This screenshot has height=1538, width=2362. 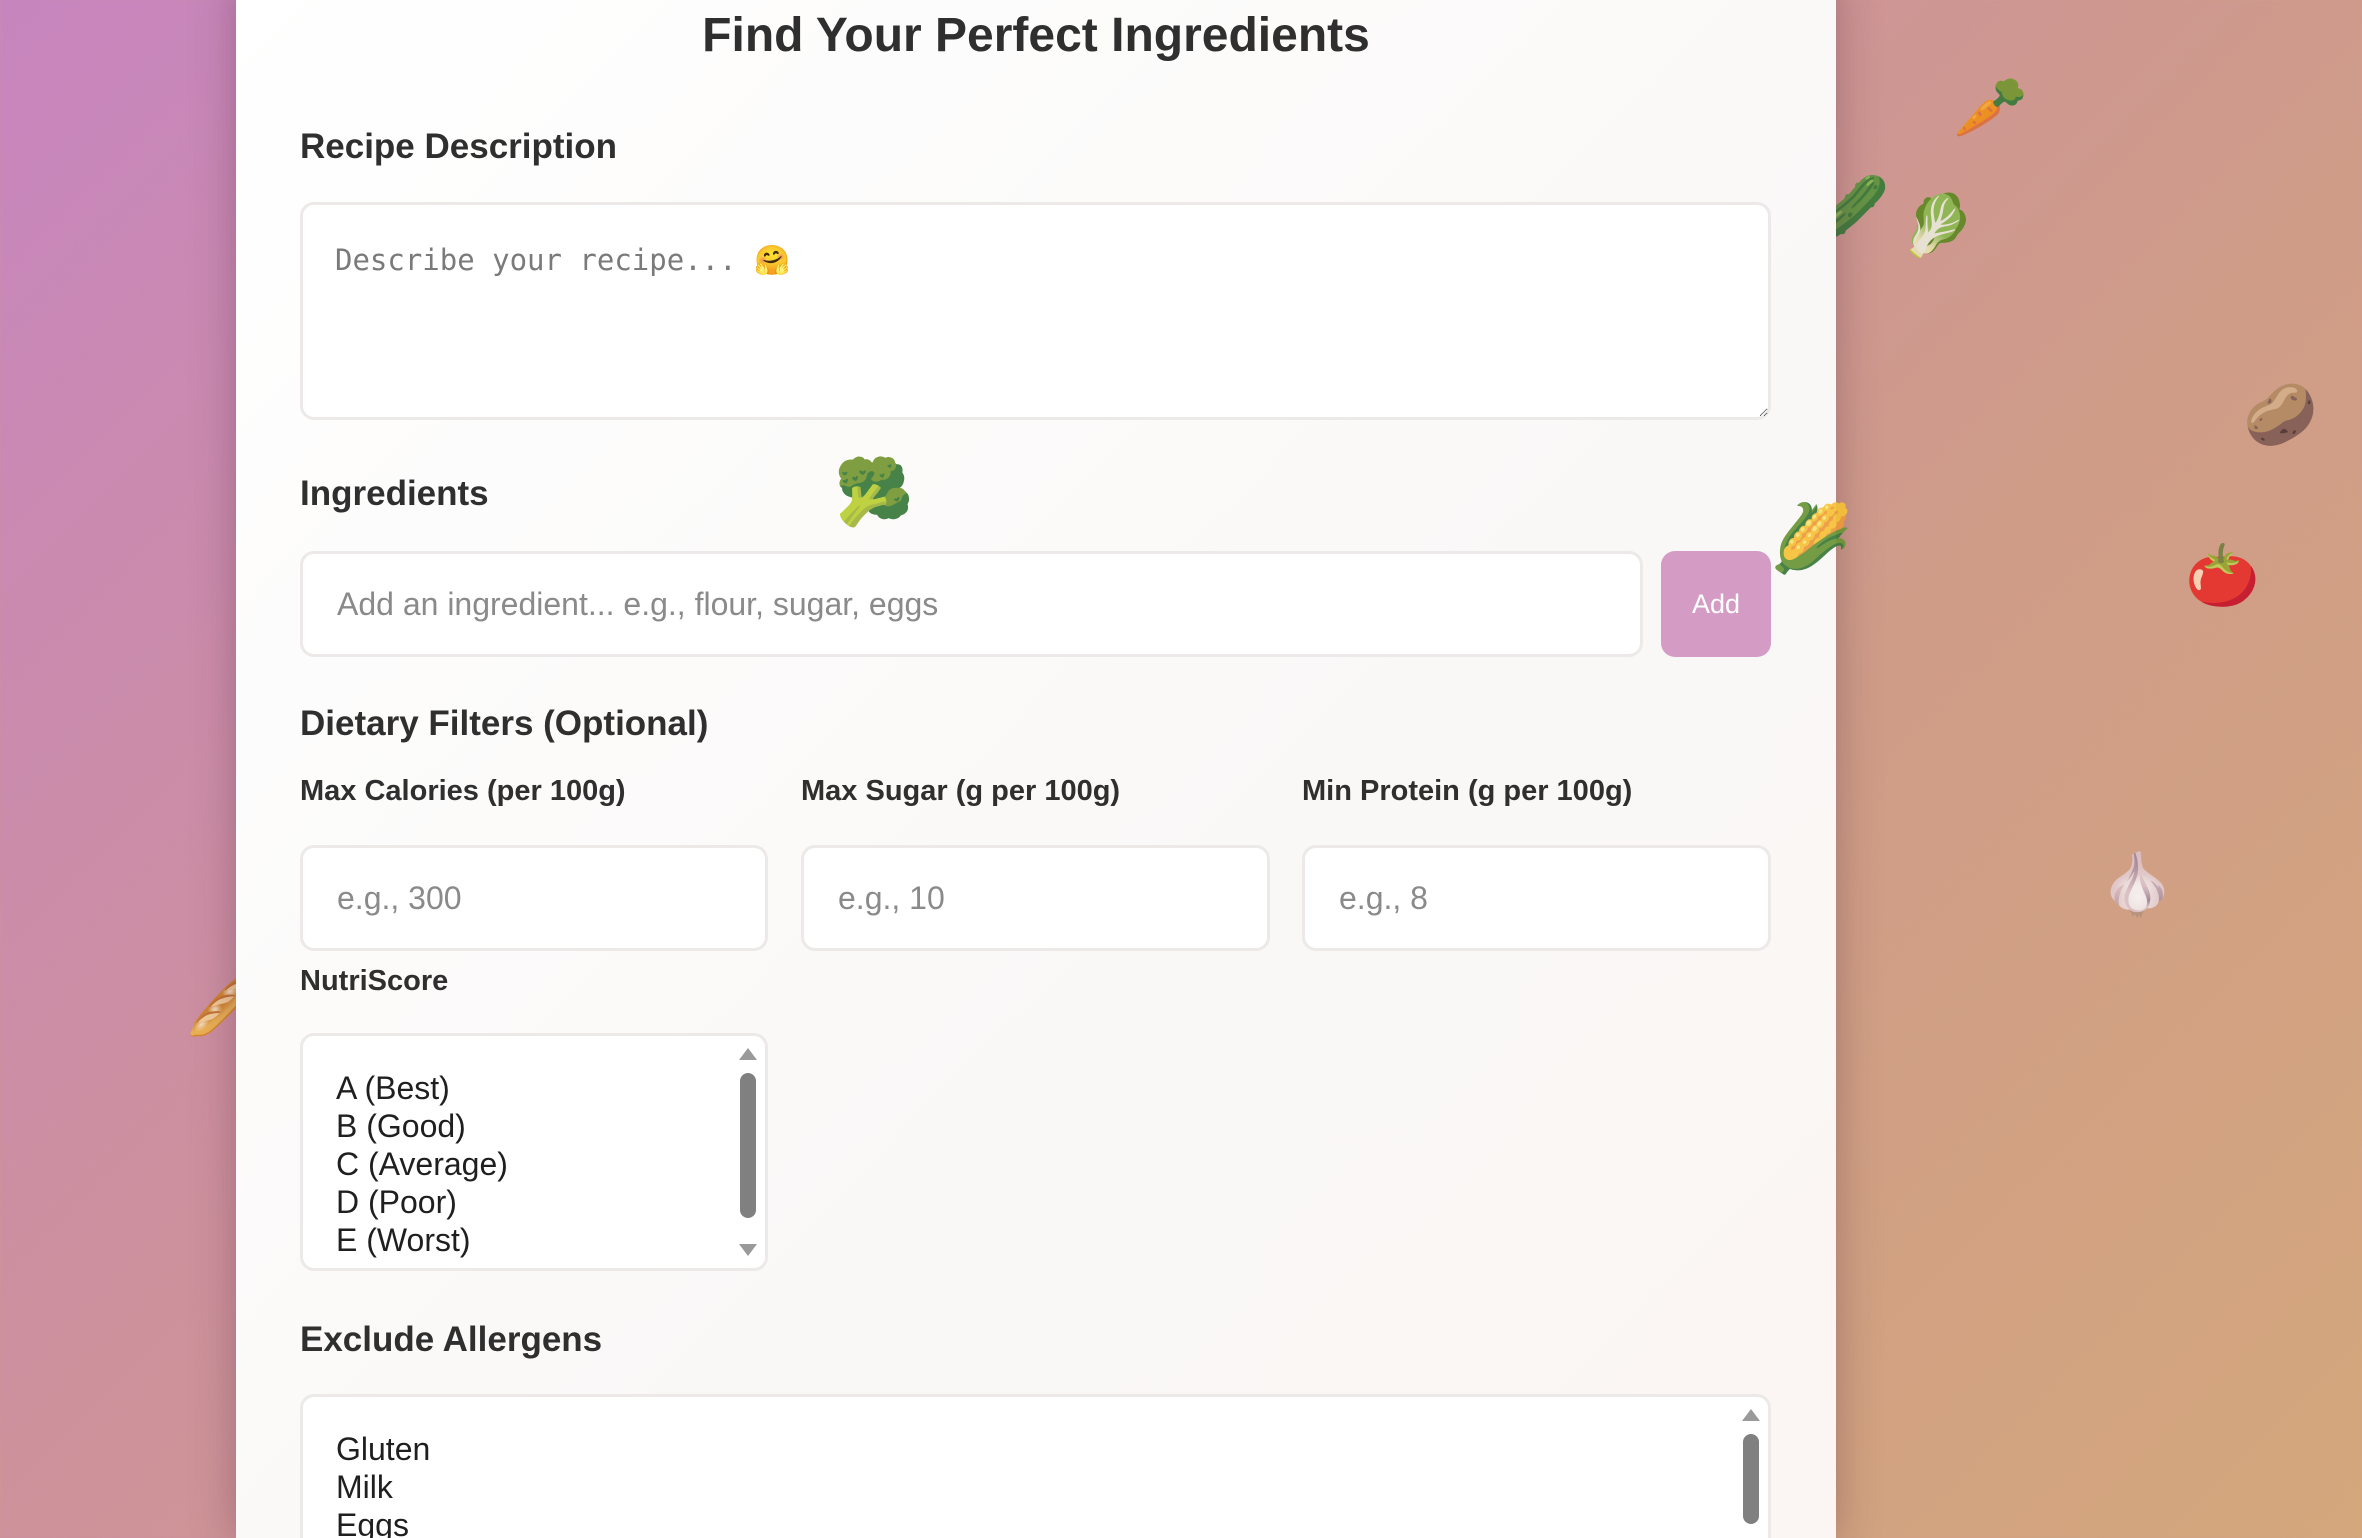 I want to click on tomato-icon: 🍅, so click(x=2222, y=575).